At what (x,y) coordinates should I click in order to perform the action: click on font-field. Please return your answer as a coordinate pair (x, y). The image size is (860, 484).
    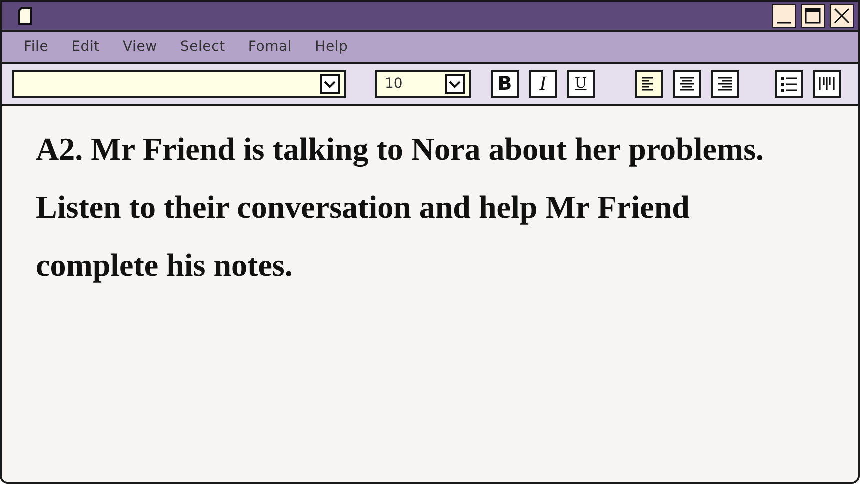
    Looking at the image, I should click on (179, 84).